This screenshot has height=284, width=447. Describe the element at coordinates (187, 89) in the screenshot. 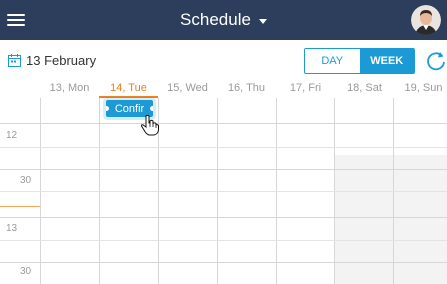

I see `day-column-header: 15, Wed` at that location.